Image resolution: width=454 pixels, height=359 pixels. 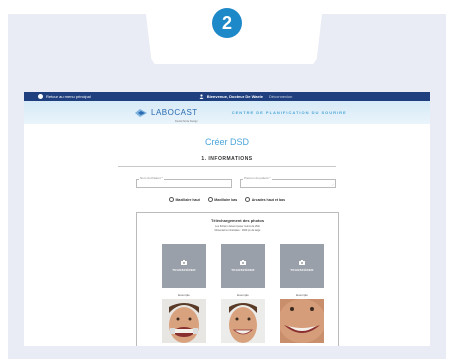 What do you see at coordinates (141, 112) in the screenshot?
I see `logo-mark-icon` at bounding box center [141, 112].